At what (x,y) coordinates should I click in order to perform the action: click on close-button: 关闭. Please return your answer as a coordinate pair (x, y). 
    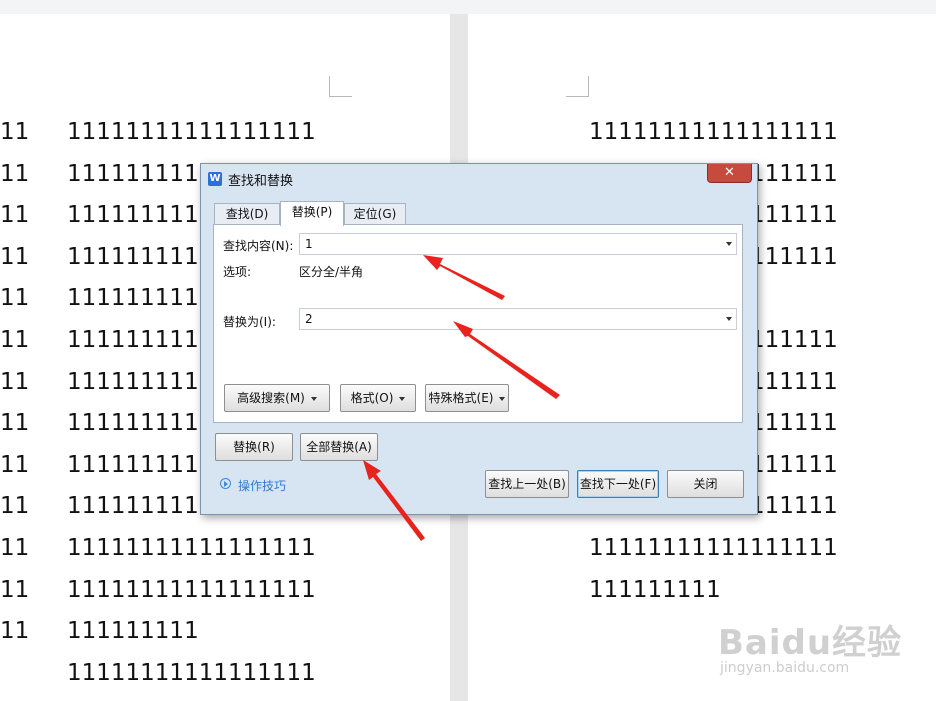
    Looking at the image, I should click on (705, 484).